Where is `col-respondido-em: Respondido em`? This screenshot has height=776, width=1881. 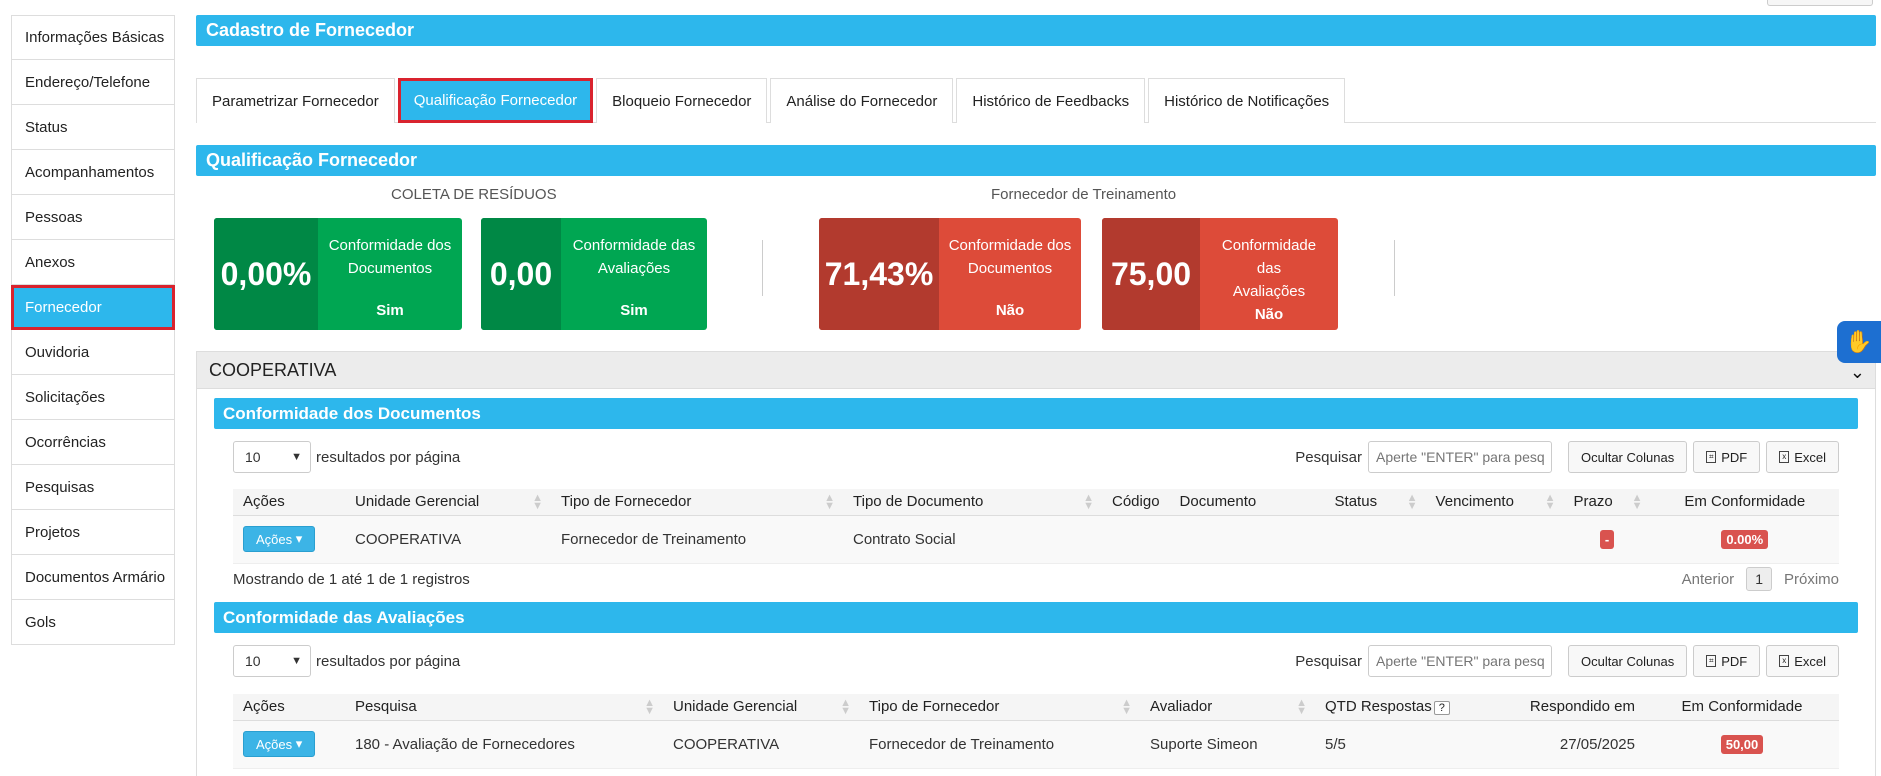 col-respondido-em: Respondido em is located at coordinates (1565, 707).